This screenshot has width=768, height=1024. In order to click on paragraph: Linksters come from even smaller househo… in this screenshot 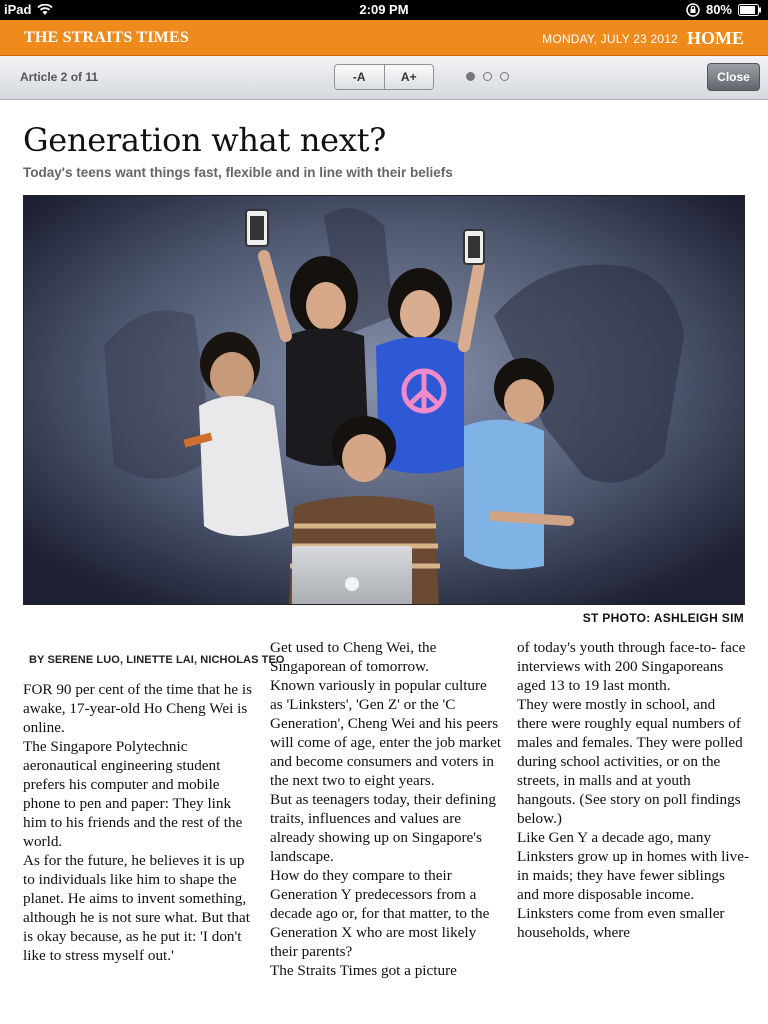, I will do `click(621, 923)`.